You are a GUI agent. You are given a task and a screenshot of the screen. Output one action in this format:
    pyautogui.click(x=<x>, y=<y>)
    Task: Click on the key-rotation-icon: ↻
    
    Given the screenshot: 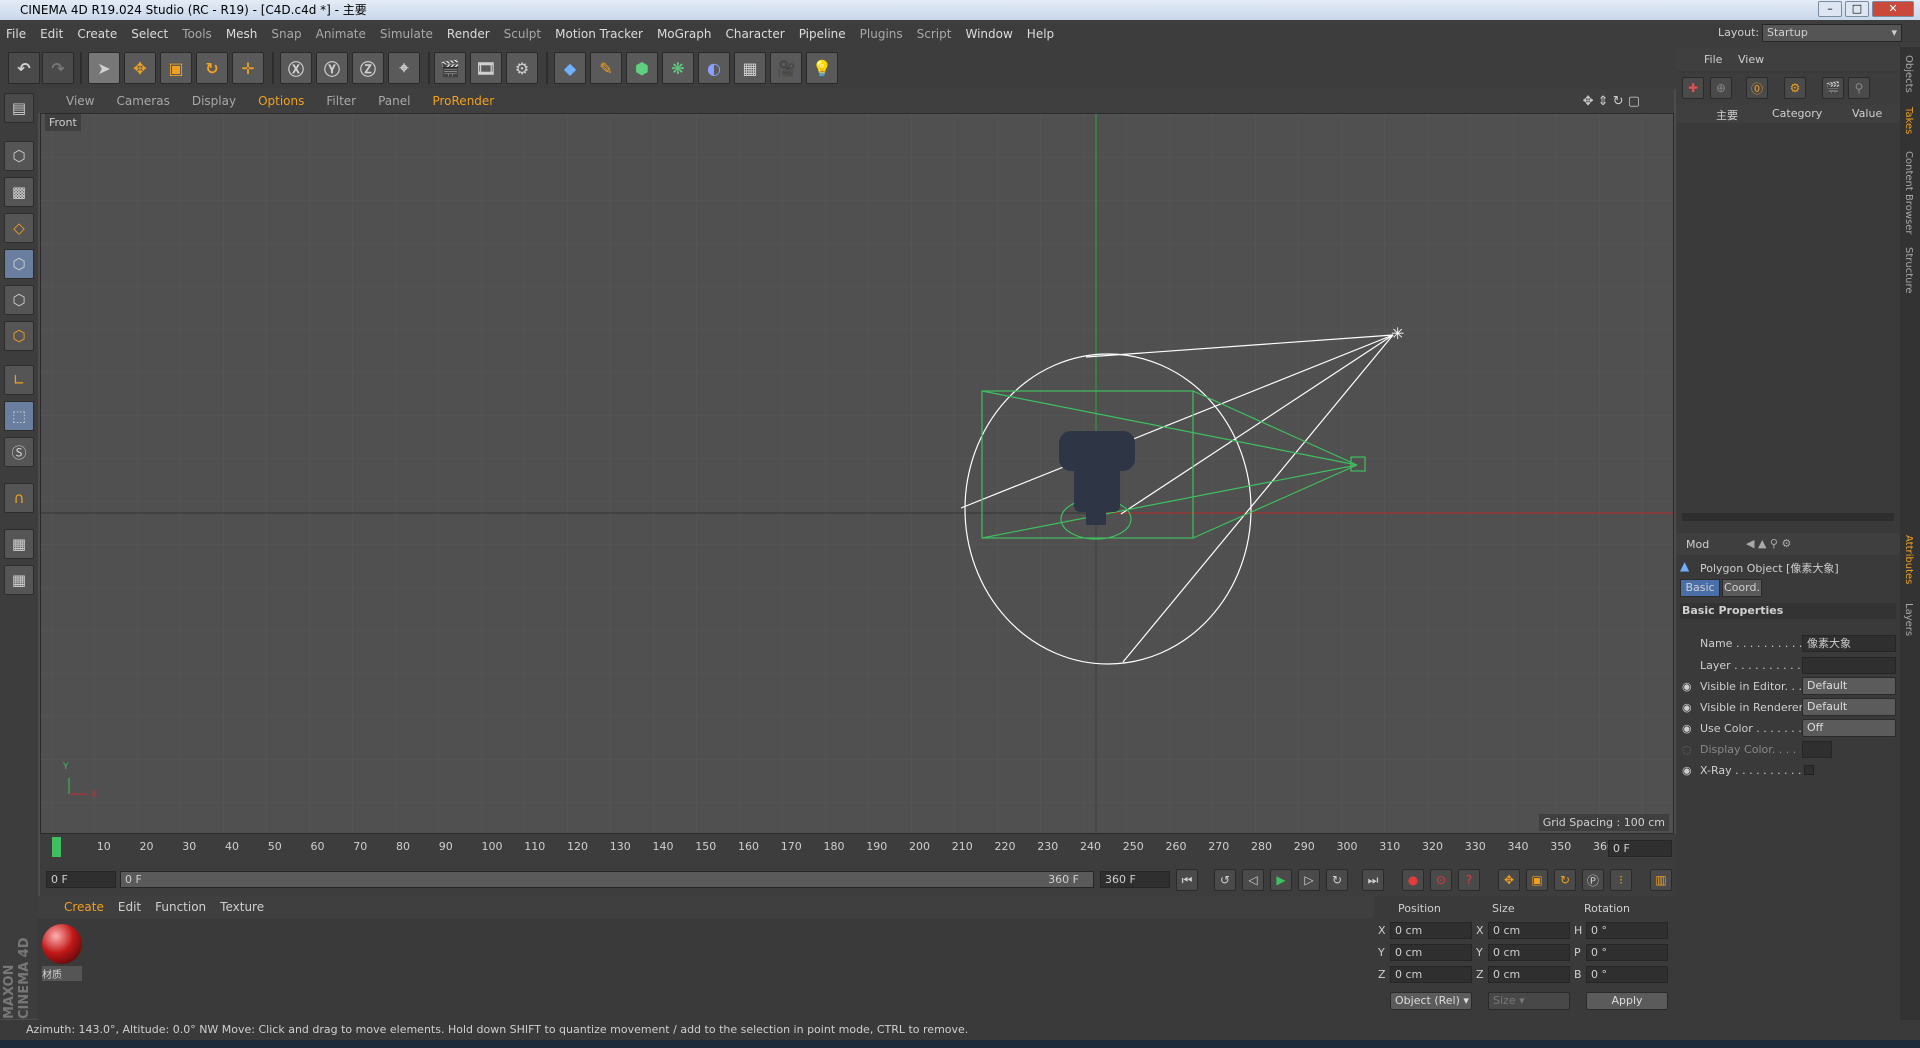 What is the action you would take?
    pyautogui.click(x=1565, y=880)
    